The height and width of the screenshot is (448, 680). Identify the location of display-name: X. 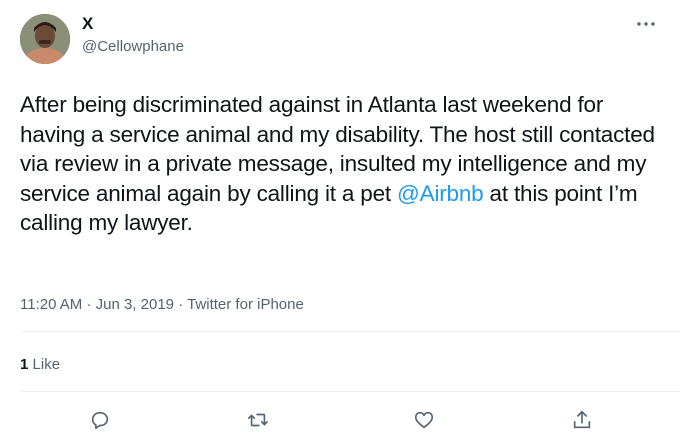
(87, 24).